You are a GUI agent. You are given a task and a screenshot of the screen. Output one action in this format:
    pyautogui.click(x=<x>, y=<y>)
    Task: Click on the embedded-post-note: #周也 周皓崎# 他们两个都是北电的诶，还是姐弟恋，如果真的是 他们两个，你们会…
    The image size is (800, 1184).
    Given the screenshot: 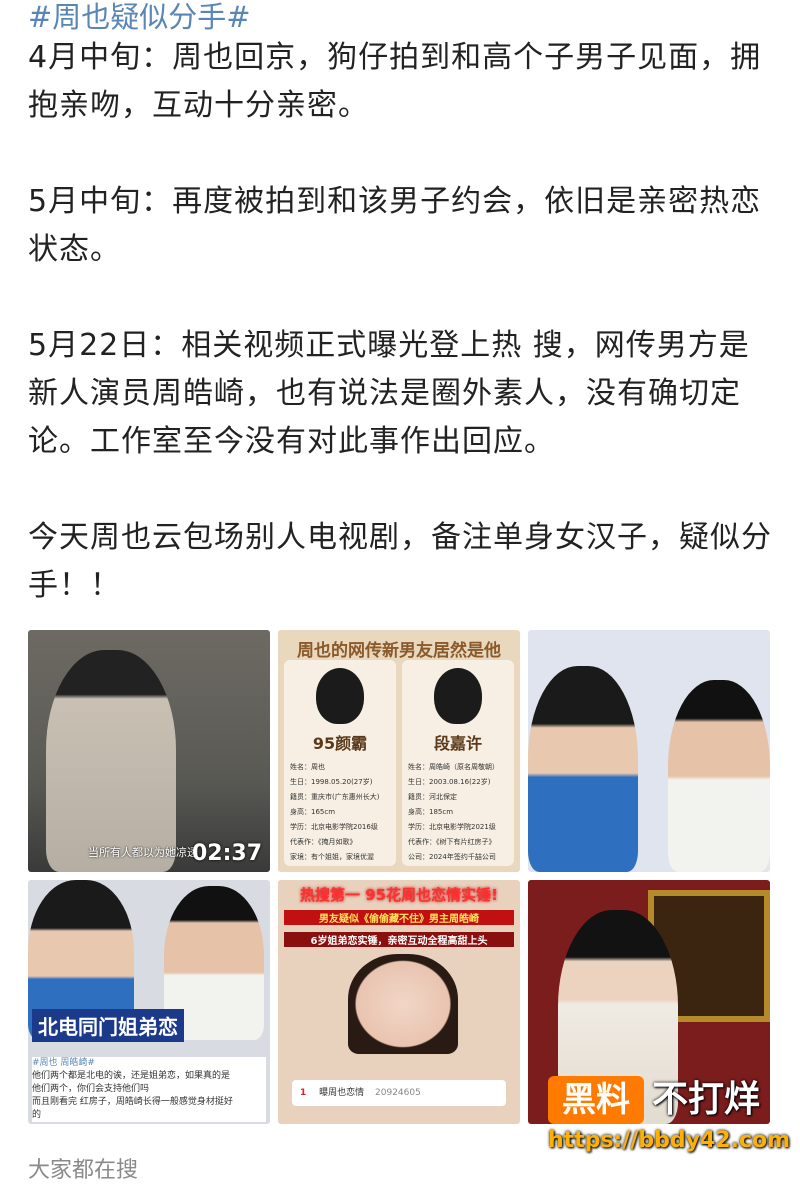 What is the action you would take?
    pyautogui.click(x=149, y=1089)
    